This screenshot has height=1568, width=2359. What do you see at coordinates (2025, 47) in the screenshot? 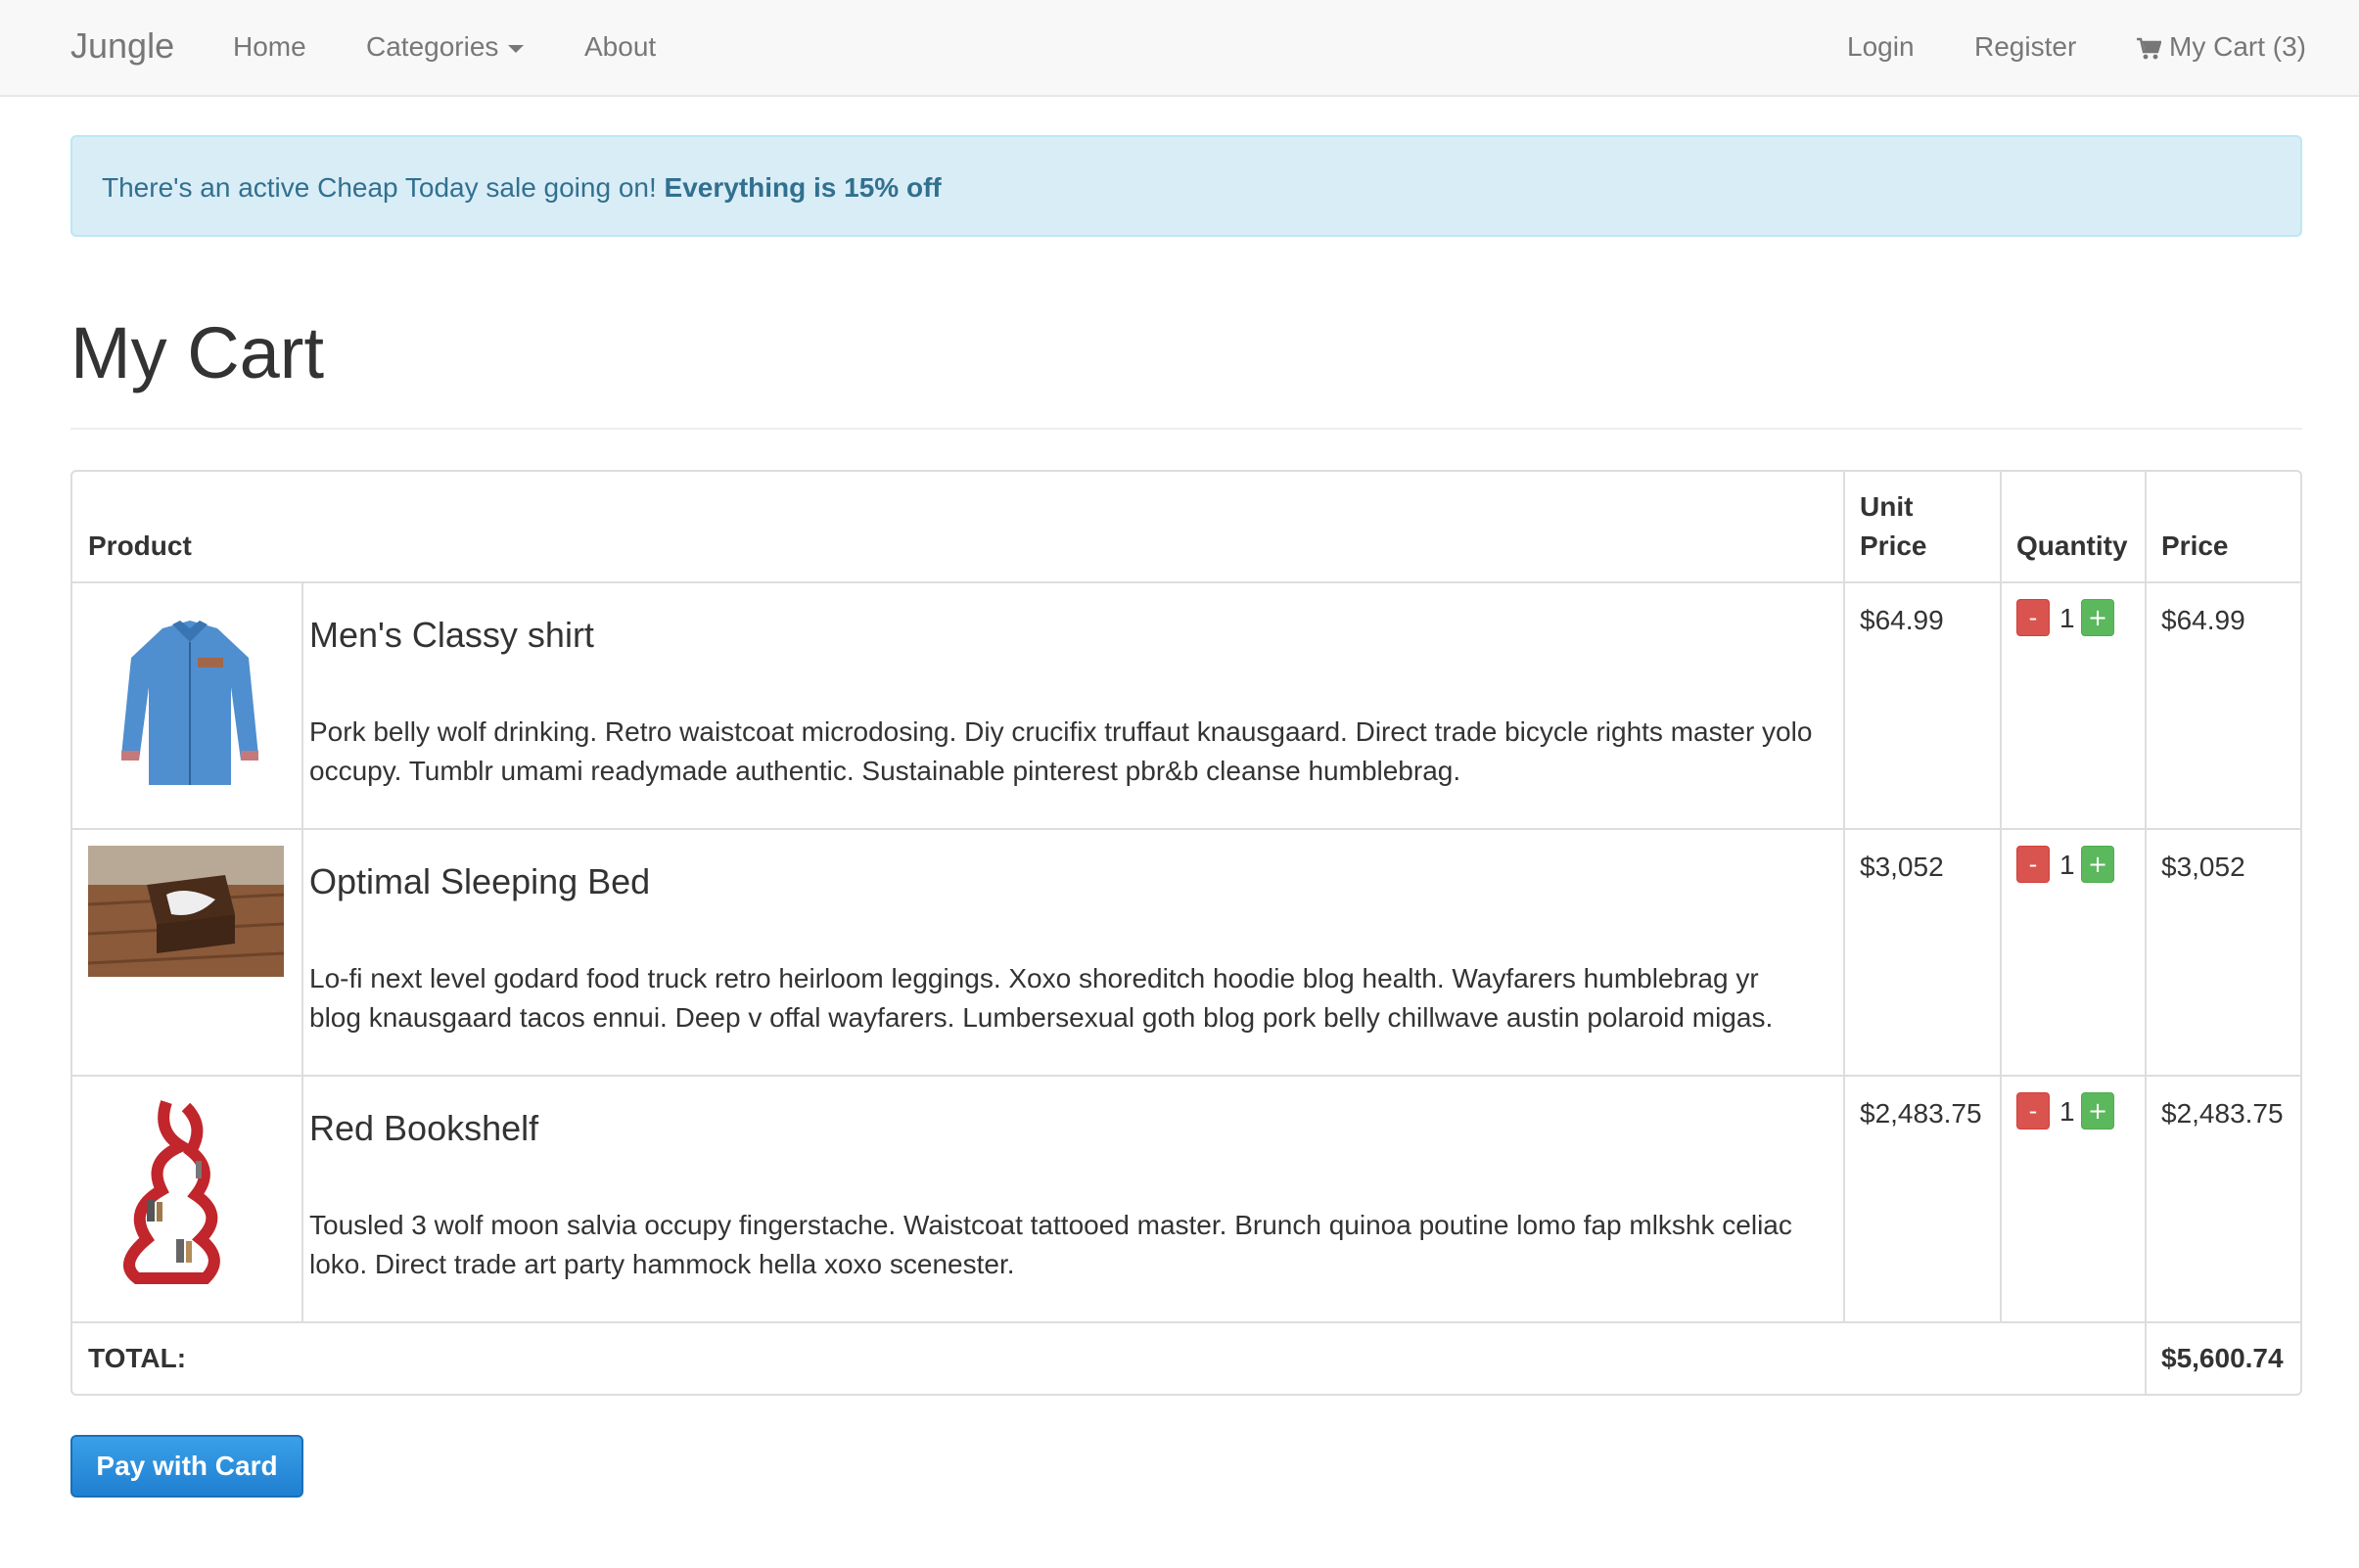
I see `nav-register-link: Register` at bounding box center [2025, 47].